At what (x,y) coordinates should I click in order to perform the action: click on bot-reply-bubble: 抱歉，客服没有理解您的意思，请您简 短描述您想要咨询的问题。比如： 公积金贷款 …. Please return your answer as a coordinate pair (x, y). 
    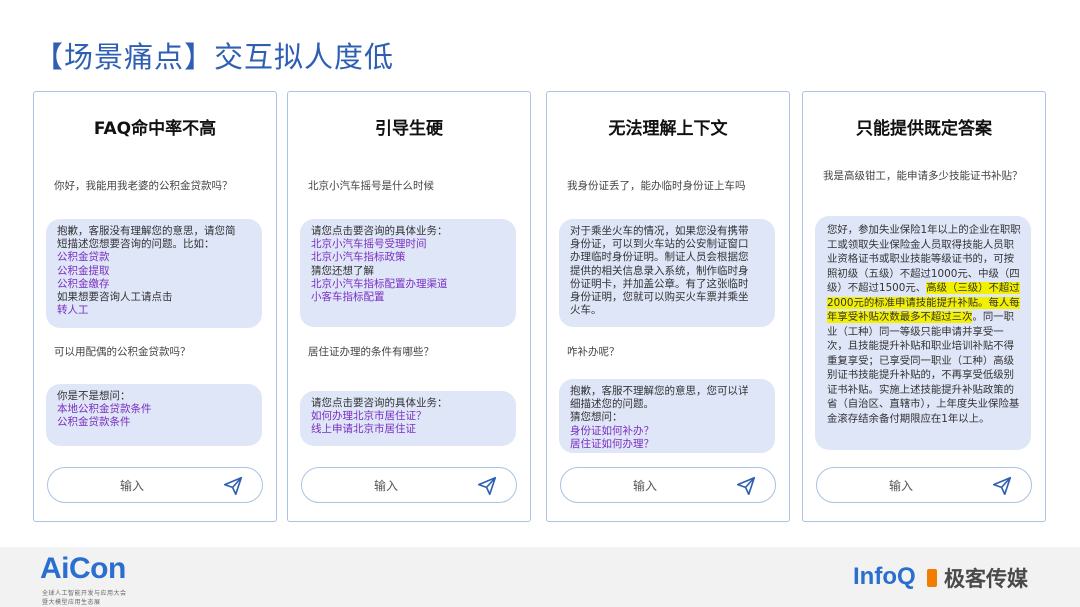
    Looking at the image, I should click on (154, 273).